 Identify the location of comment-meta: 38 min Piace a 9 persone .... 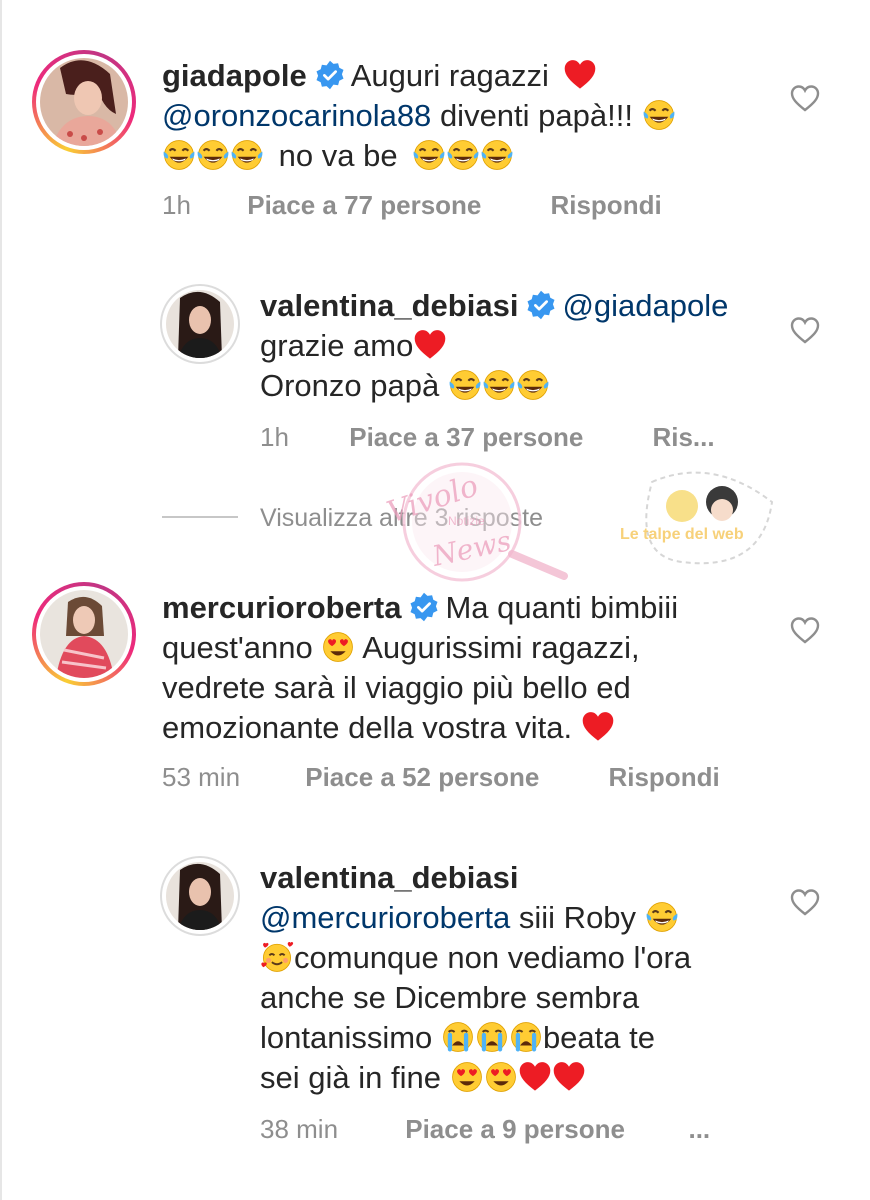
(485, 1129).